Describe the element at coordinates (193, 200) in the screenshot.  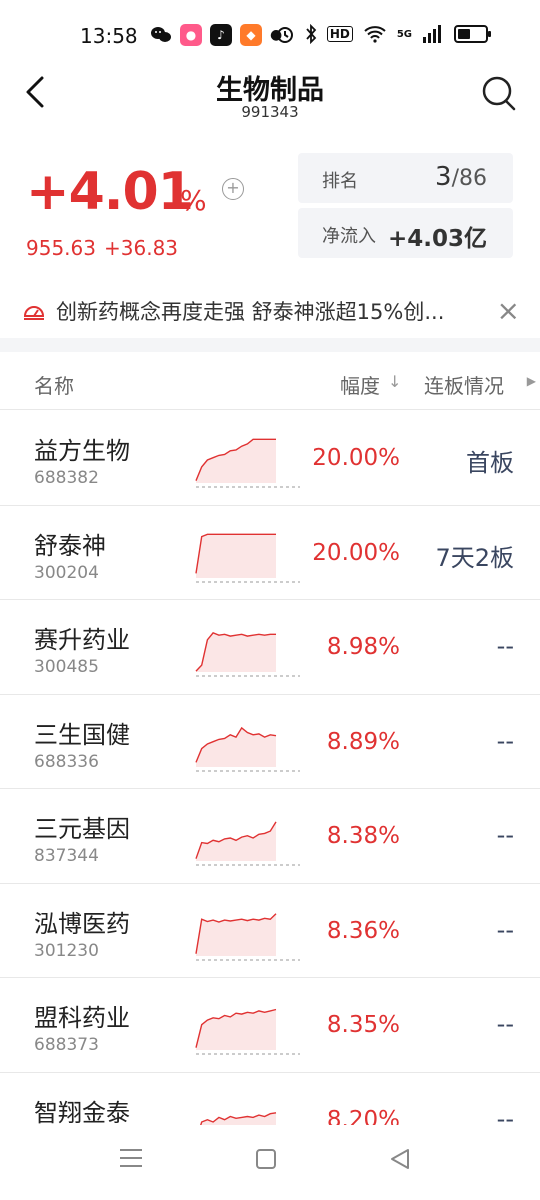
I see `percent-unit: %` at that location.